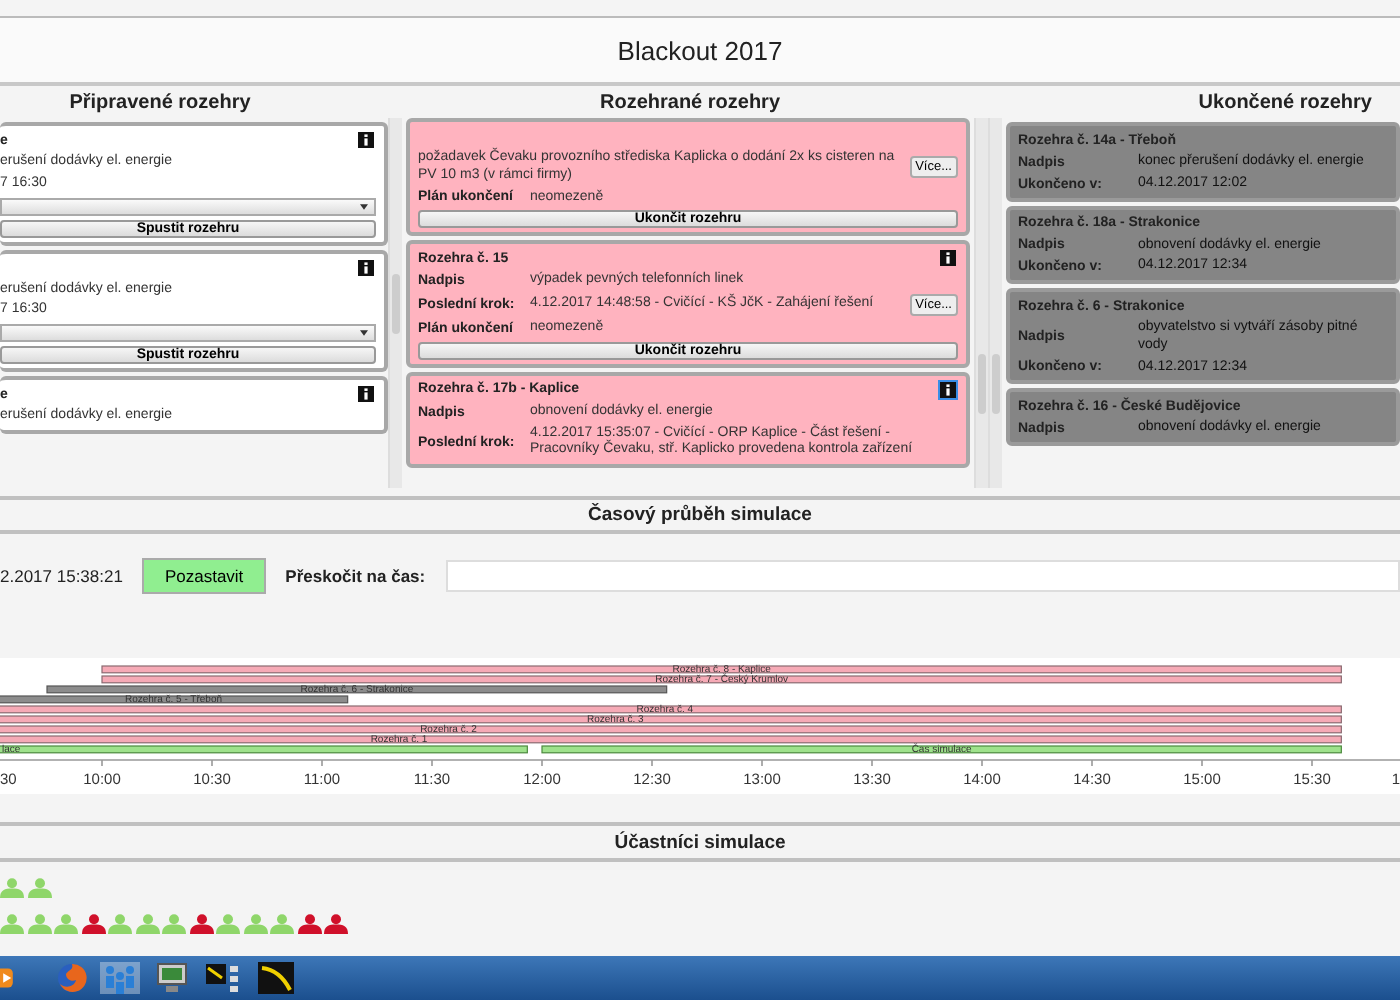  What do you see at coordinates (922, 576) in the screenshot?
I see `time-input-field` at bounding box center [922, 576].